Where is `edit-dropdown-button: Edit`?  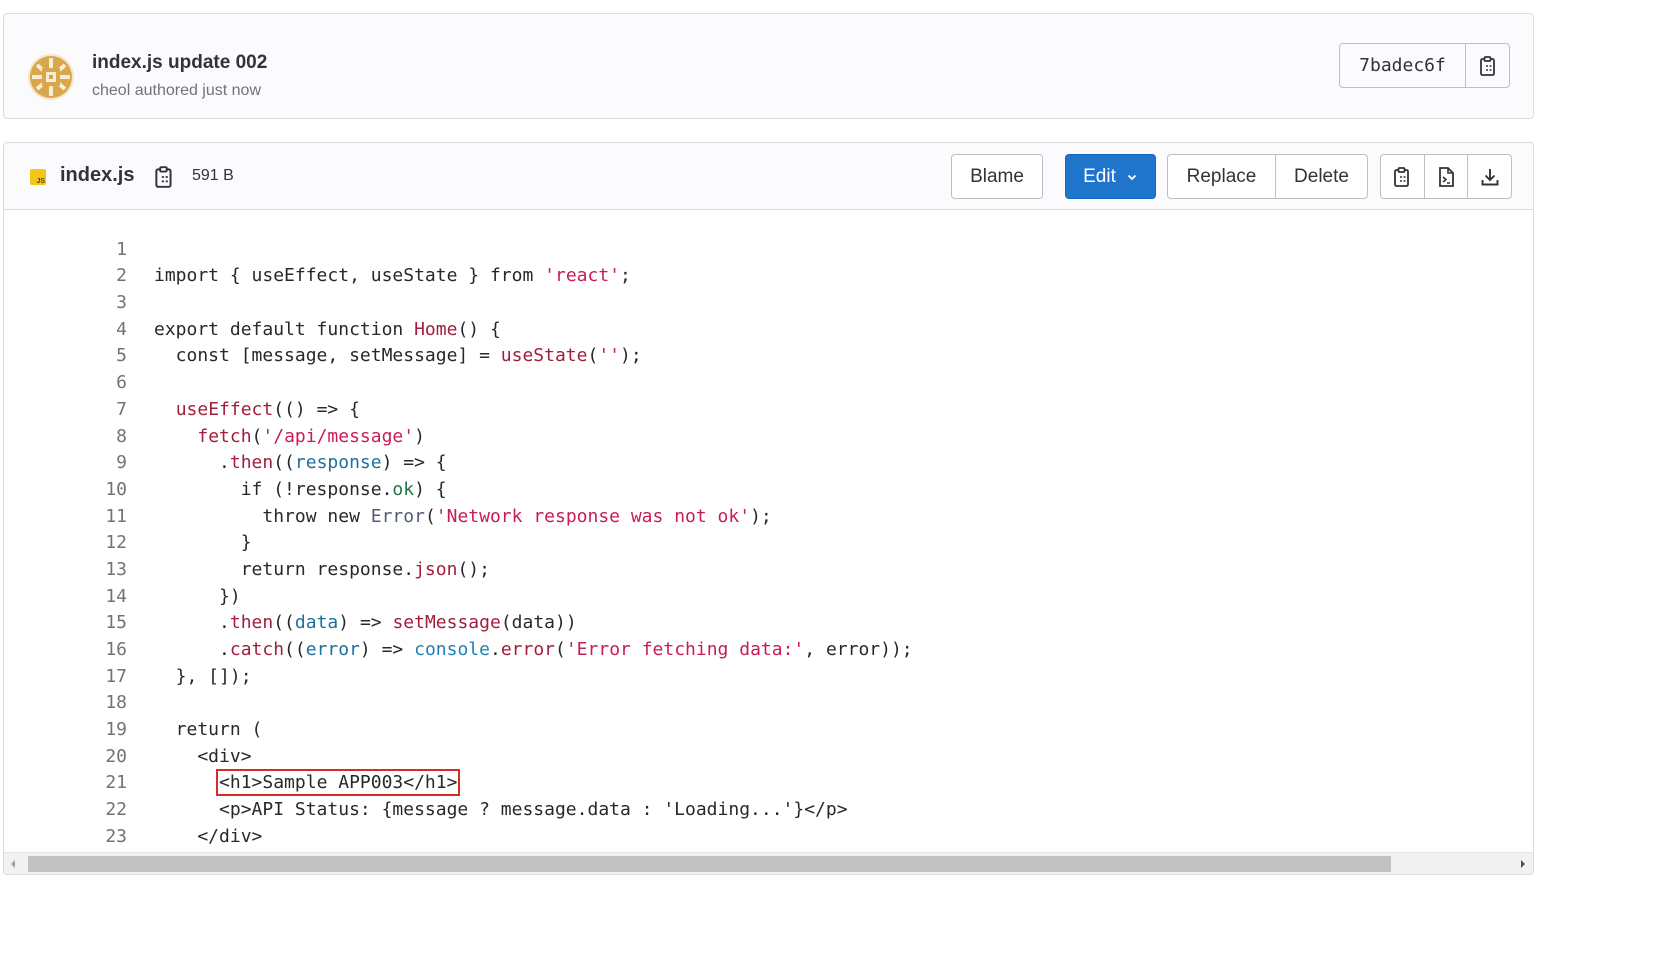
edit-dropdown-button: Edit is located at coordinates (1110, 176).